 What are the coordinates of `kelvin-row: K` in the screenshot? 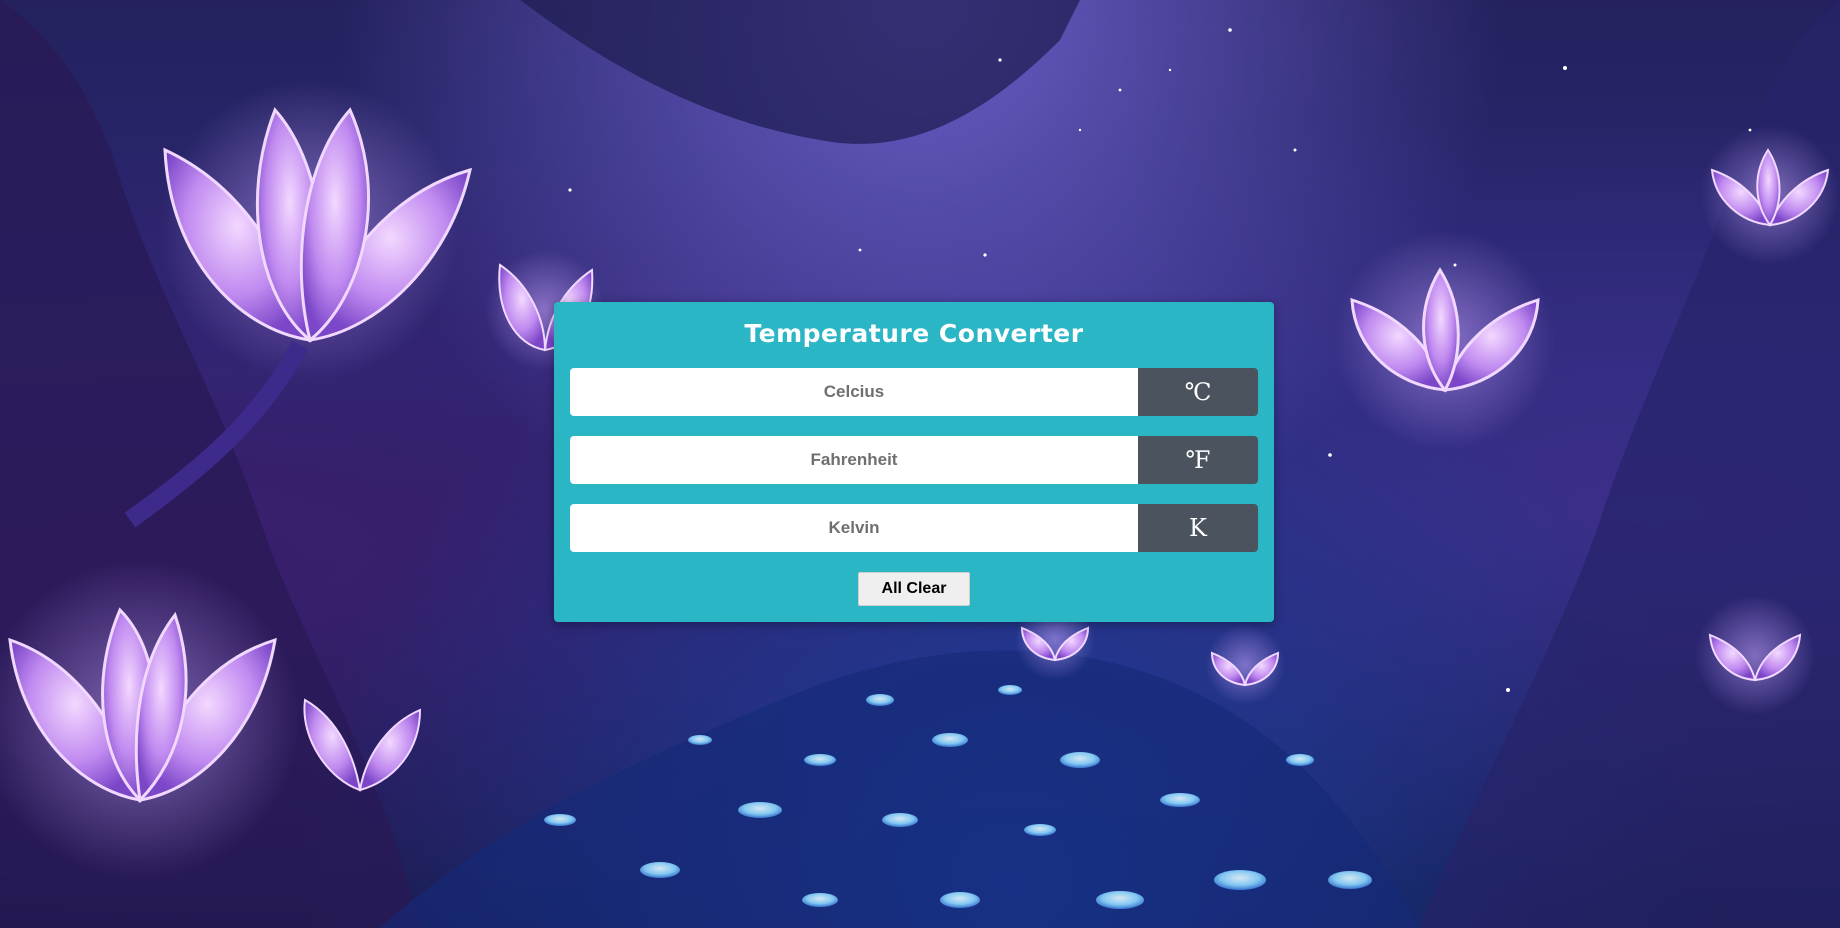 It's located at (914, 528).